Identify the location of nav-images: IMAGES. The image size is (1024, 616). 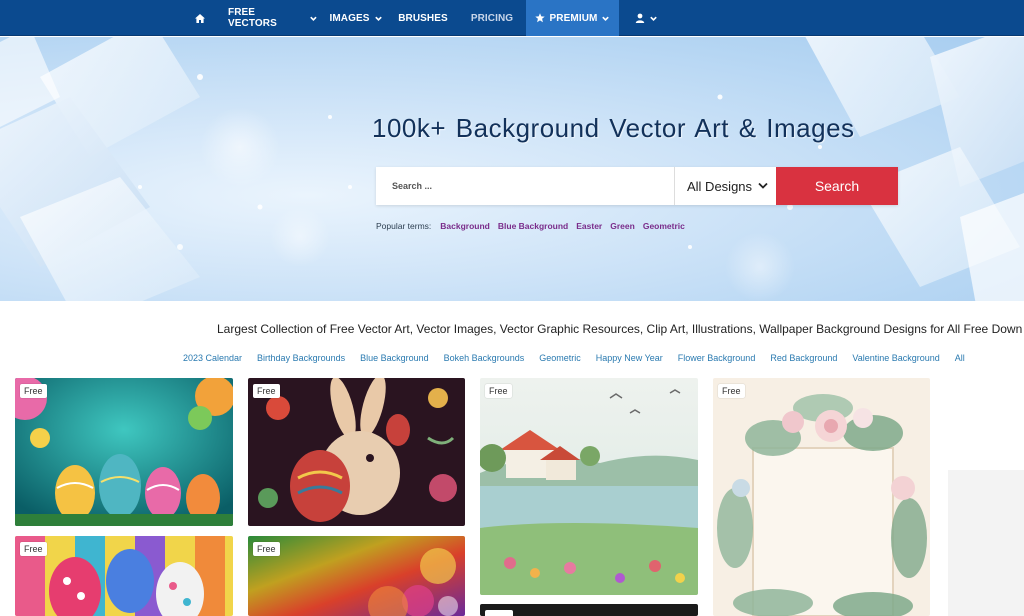
(356, 18).